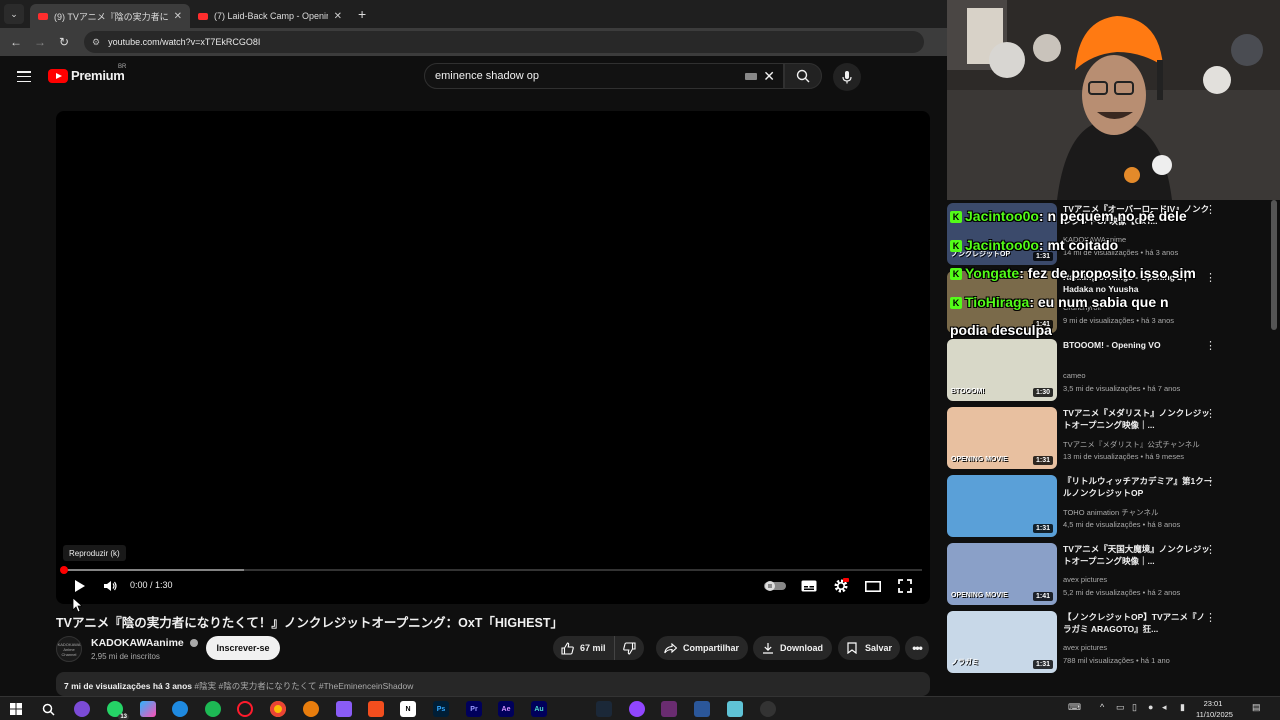 The width and height of the screenshot is (1280, 720). Describe the element at coordinates (491, 570) in the screenshot. I see `progress-bar` at that location.